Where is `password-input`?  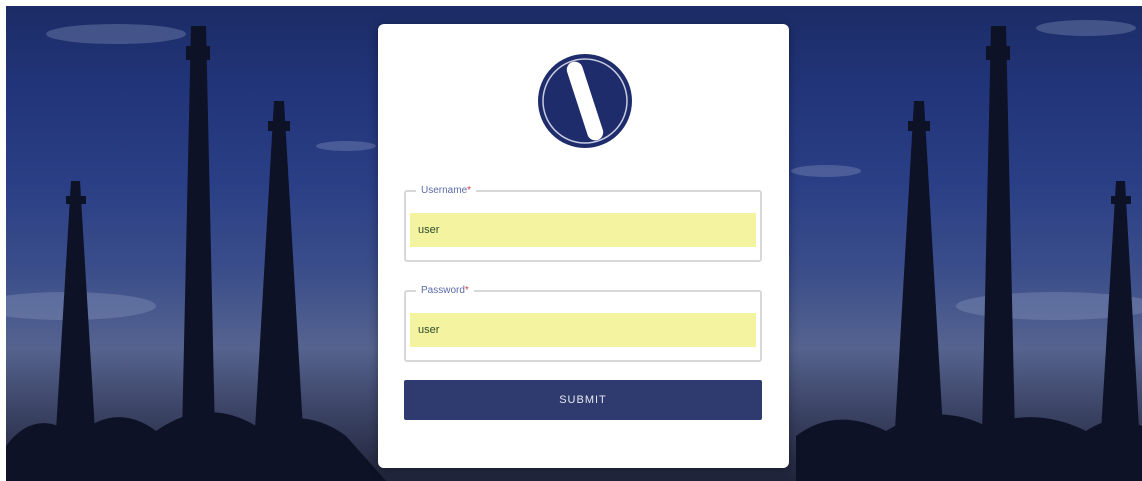 password-input is located at coordinates (583, 330).